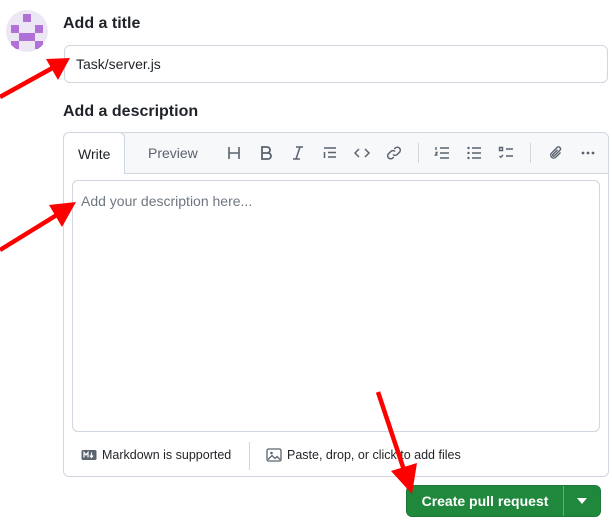  What do you see at coordinates (506, 153) in the screenshot?
I see `task-list-icon` at bounding box center [506, 153].